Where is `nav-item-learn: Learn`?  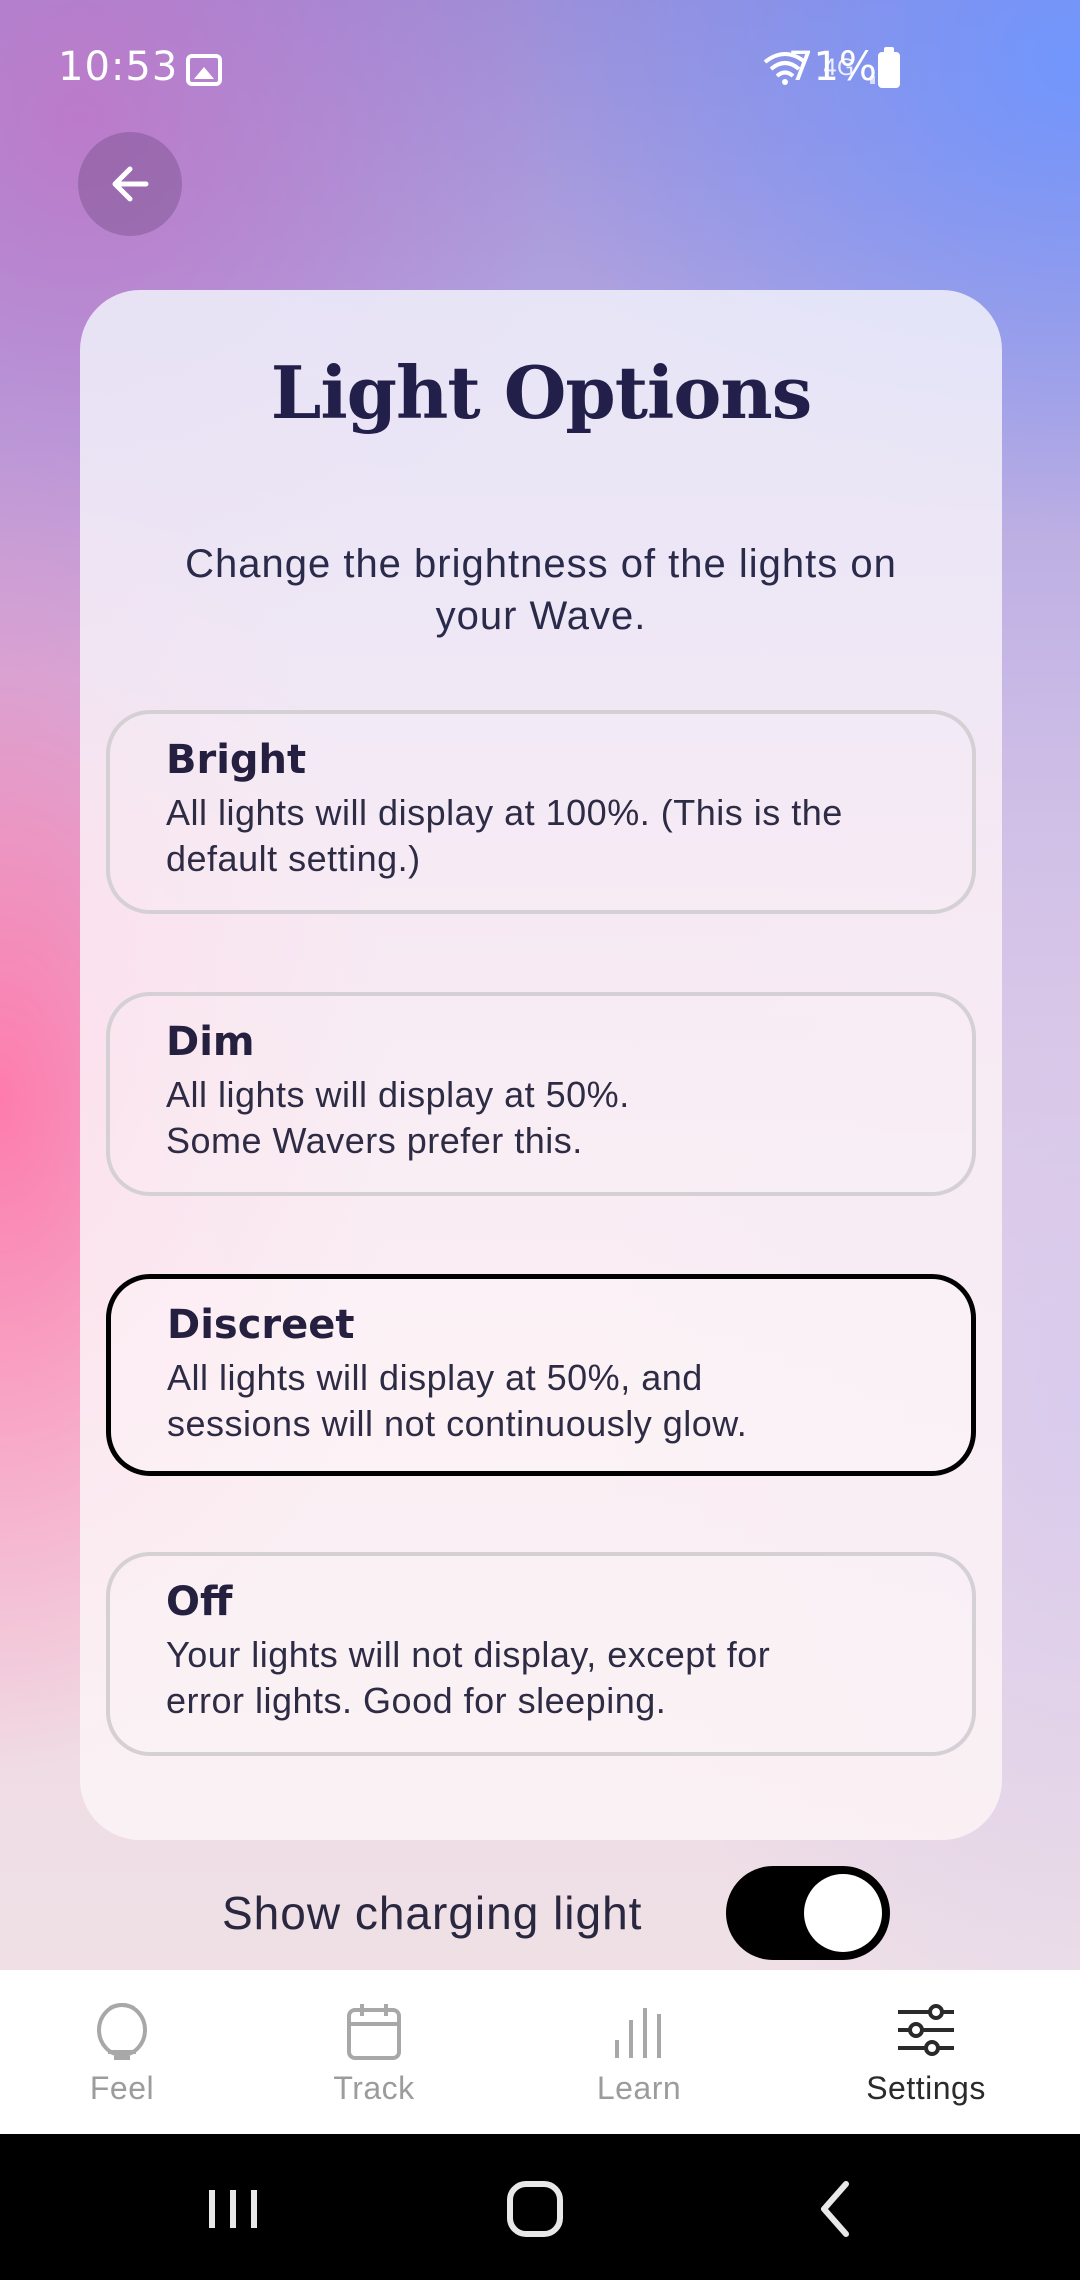 nav-item-learn: Learn is located at coordinates (639, 2052).